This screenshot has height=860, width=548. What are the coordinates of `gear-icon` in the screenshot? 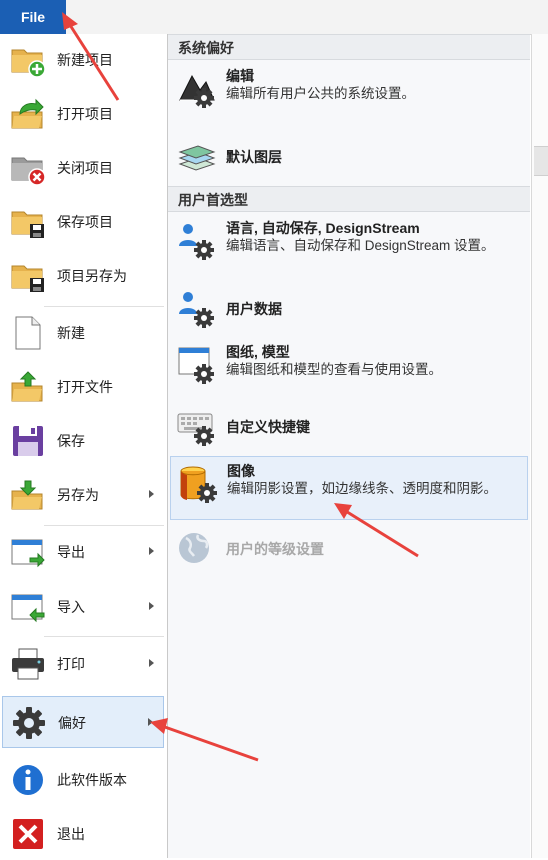 It's located at (29, 723).